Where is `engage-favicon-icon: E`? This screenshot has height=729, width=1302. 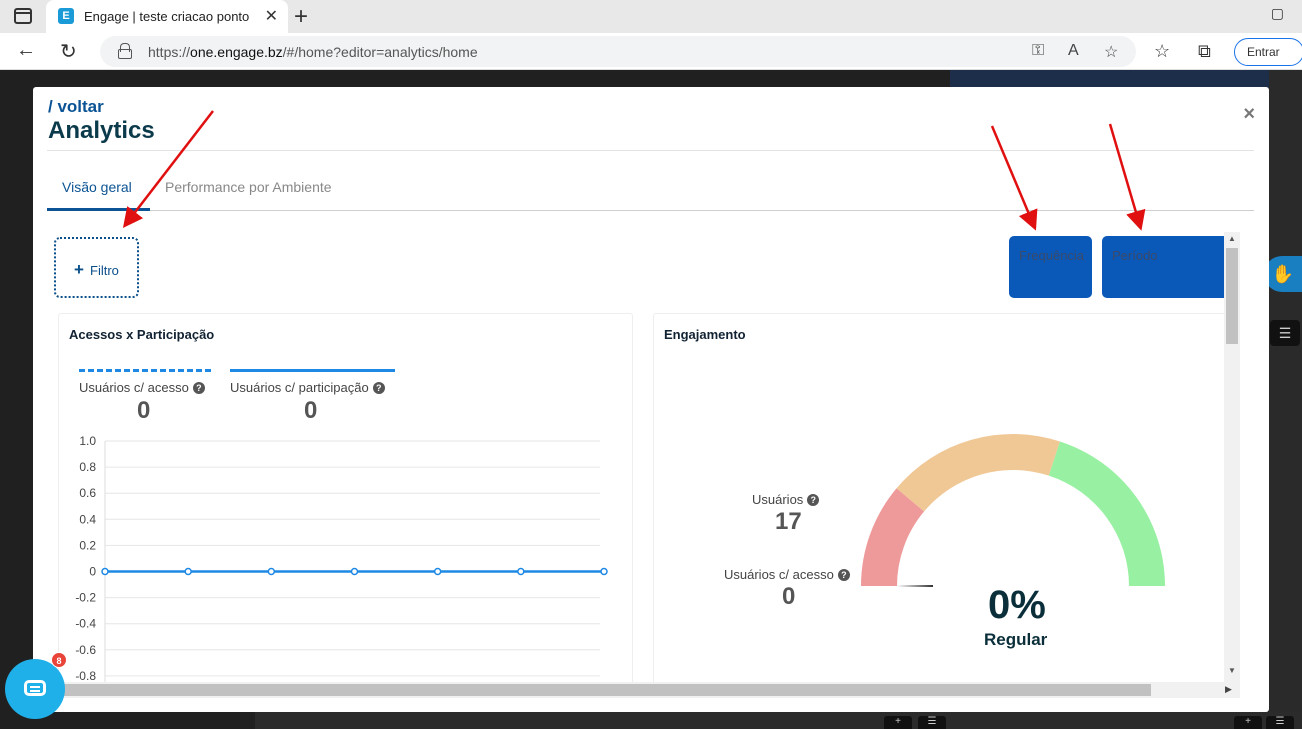
engage-favicon-icon: E is located at coordinates (66, 16).